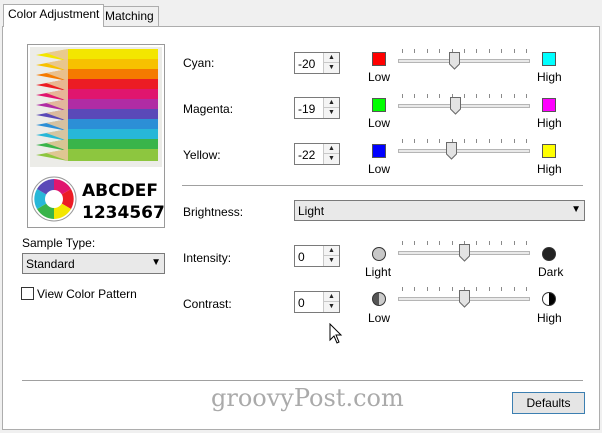  I want to click on contrast-down-button: ▼, so click(331, 307).